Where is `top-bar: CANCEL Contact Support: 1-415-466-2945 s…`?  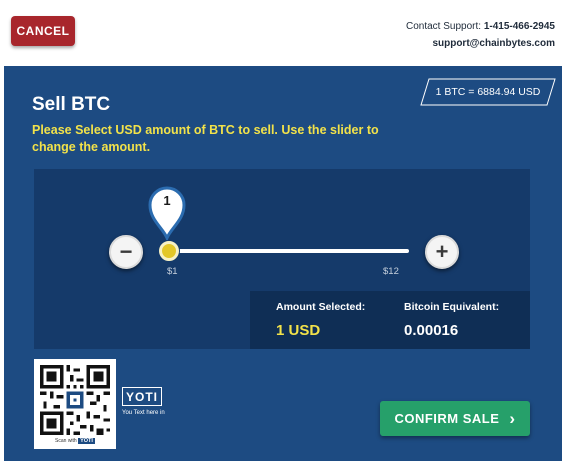
top-bar: CANCEL Contact Support: 1-415-466-2945 s… is located at coordinates (282, 33).